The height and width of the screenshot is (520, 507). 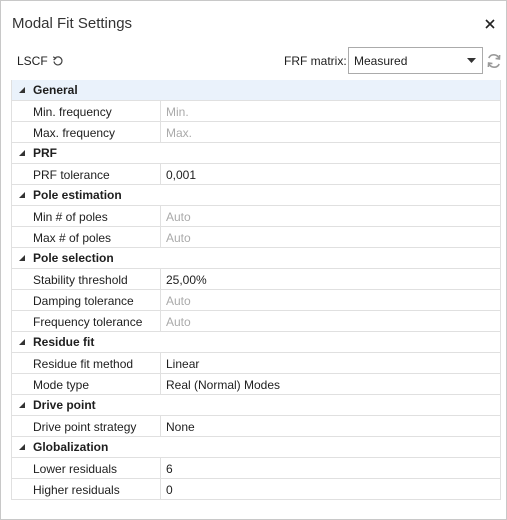 I want to click on reset-icon, so click(x=58, y=61).